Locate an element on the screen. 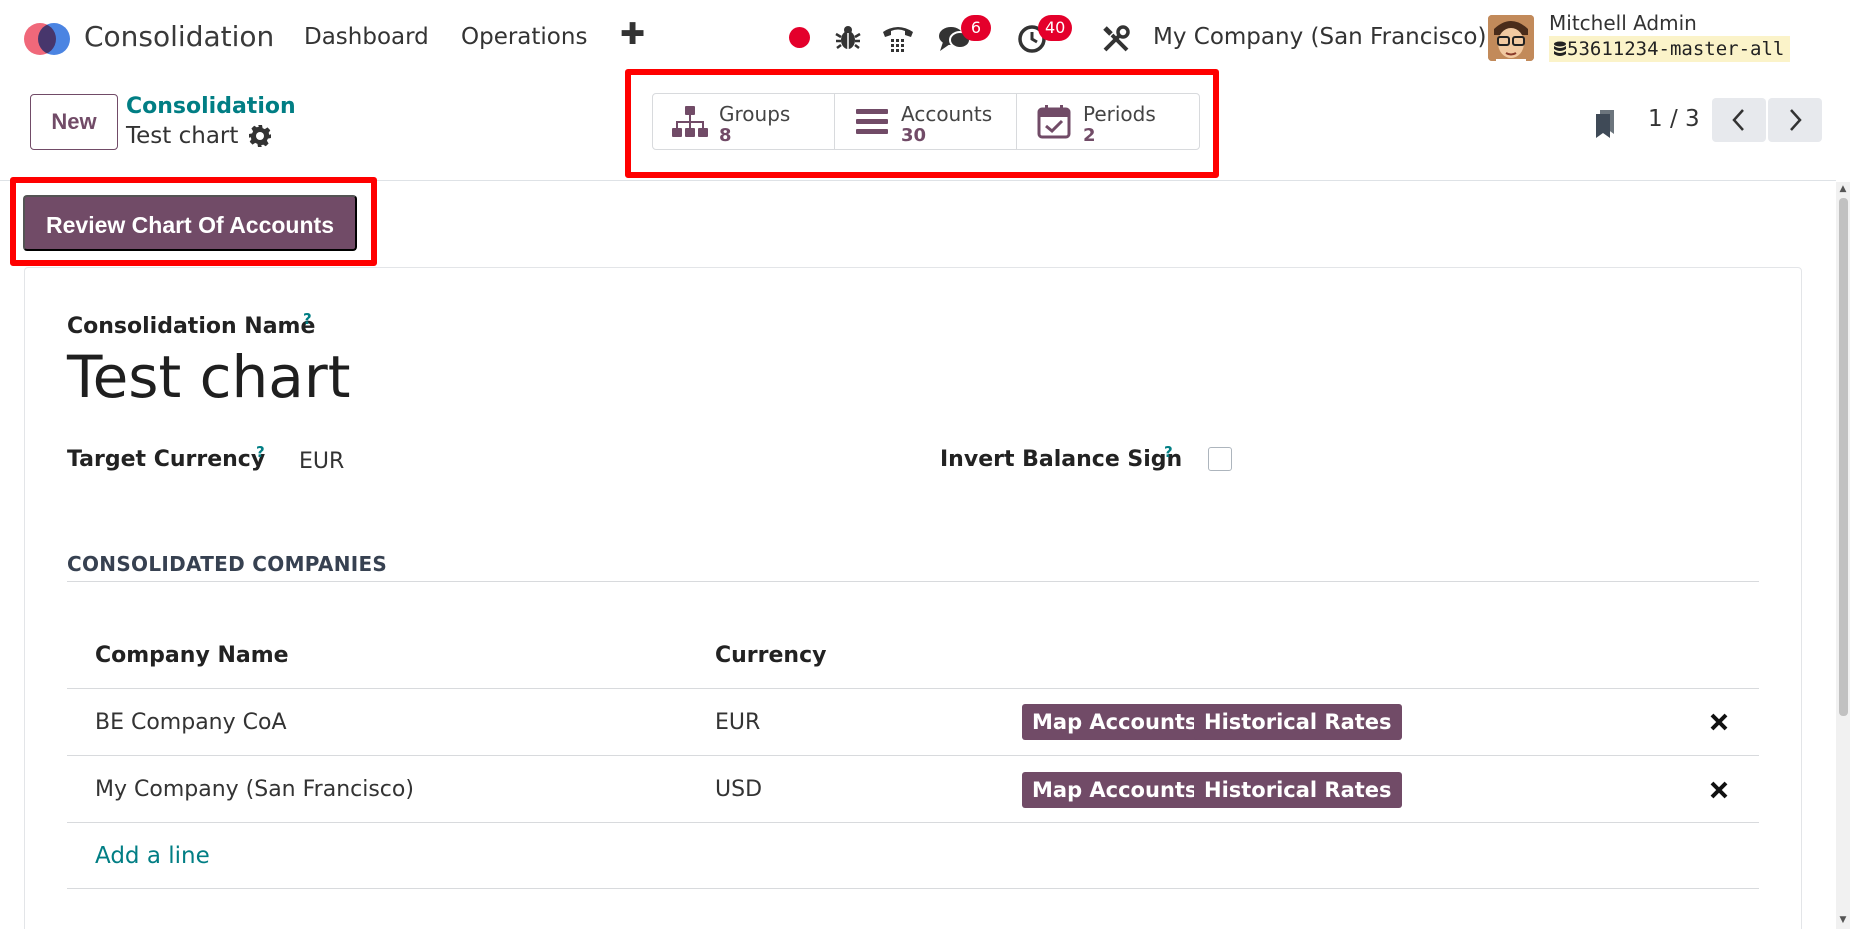 Image resolution: width=1850 pixels, height=929 pixels. invert-balance-sign-label: Invert Balance Sign is located at coordinates (1061, 459).